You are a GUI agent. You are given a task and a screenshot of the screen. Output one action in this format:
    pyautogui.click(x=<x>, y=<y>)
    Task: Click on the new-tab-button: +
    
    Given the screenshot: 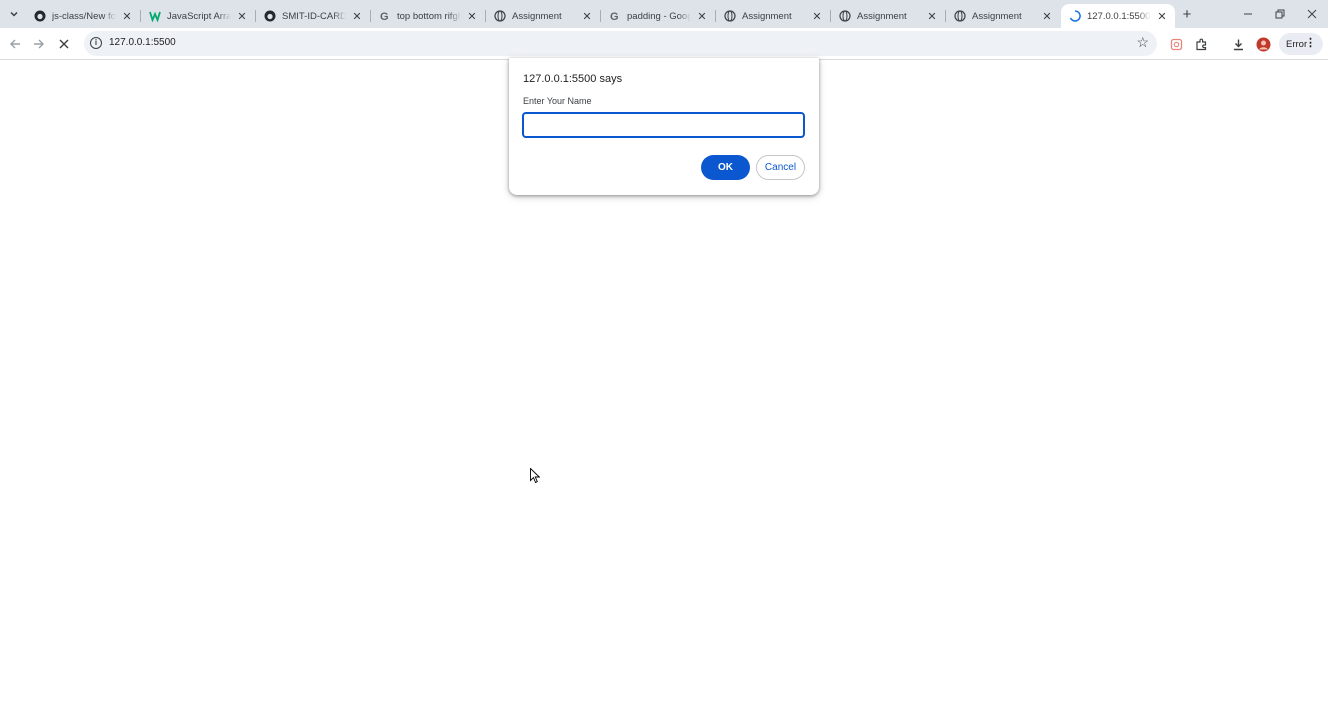 What is the action you would take?
    pyautogui.click(x=1187, y=14)
    